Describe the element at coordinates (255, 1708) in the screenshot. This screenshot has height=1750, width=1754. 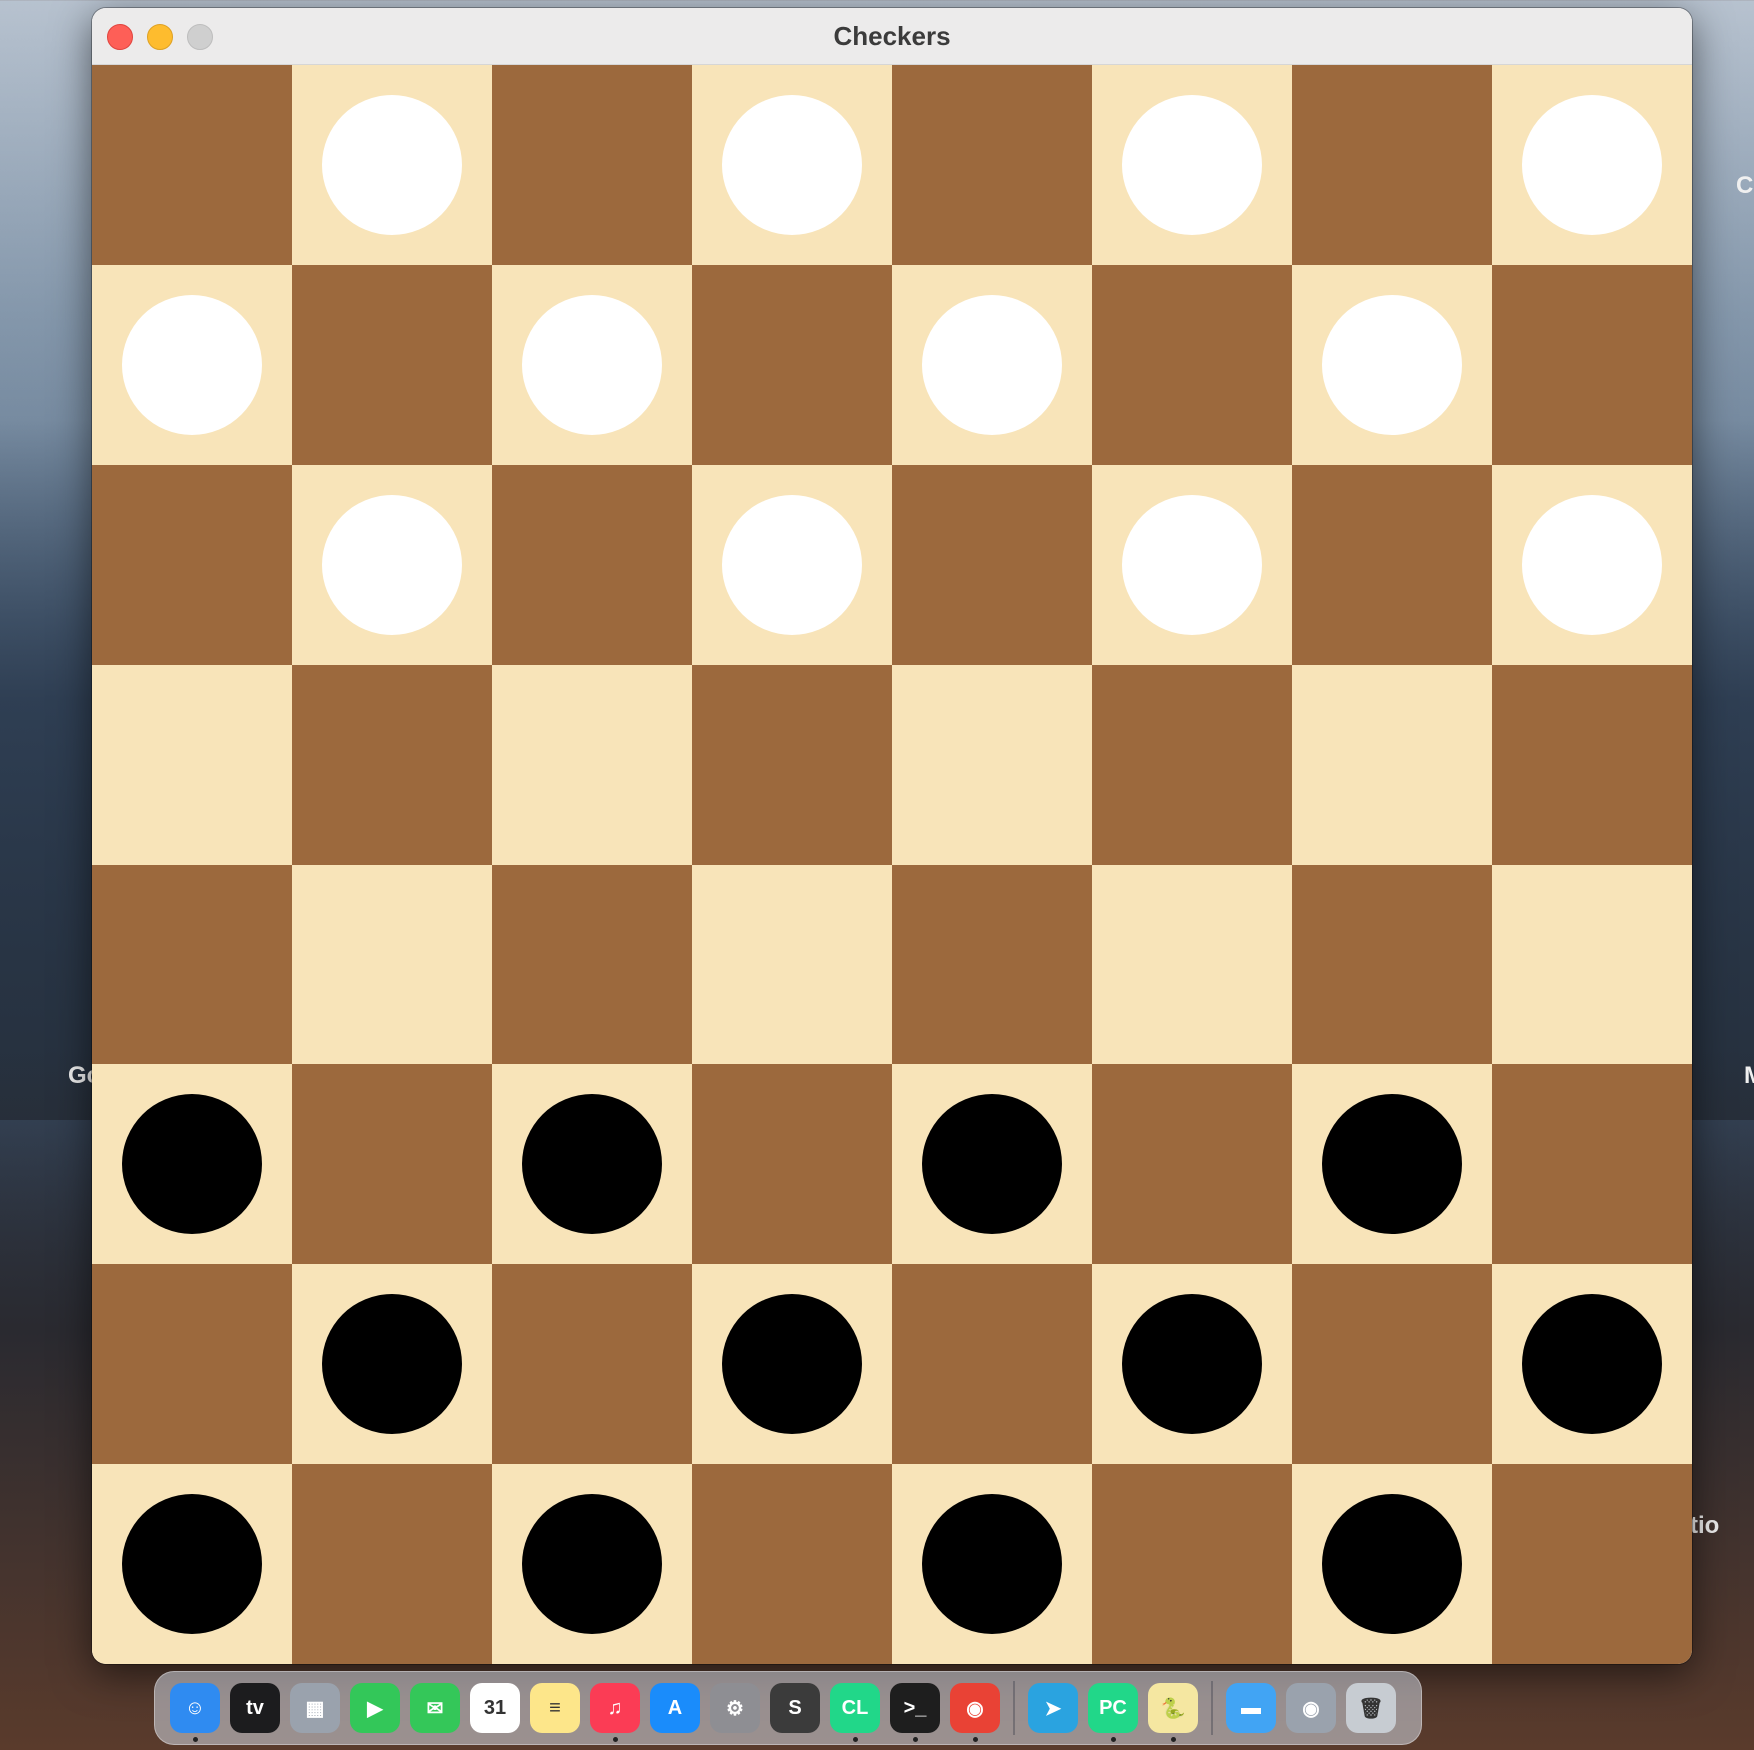
I see `apple-tv-icon: tv` at that location.